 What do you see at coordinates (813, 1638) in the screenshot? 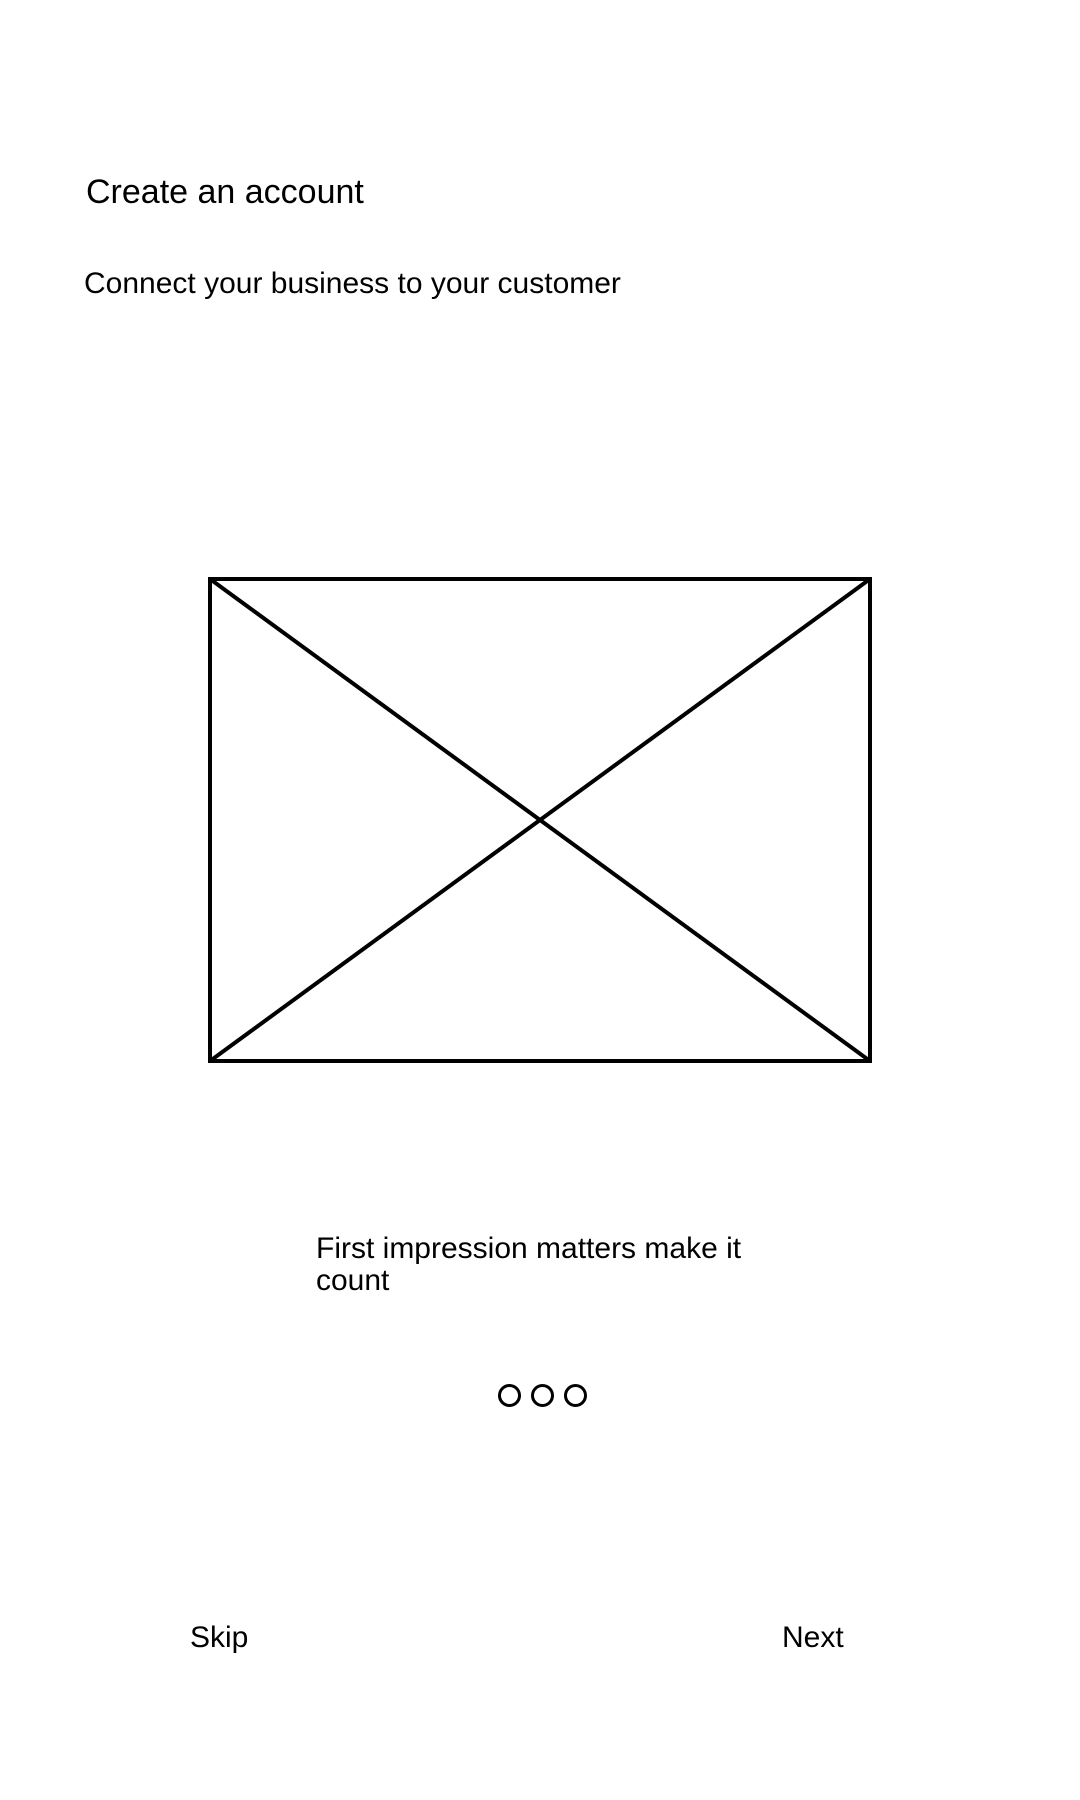
I see `next-button: Next` at bounding box center [813, 1638].